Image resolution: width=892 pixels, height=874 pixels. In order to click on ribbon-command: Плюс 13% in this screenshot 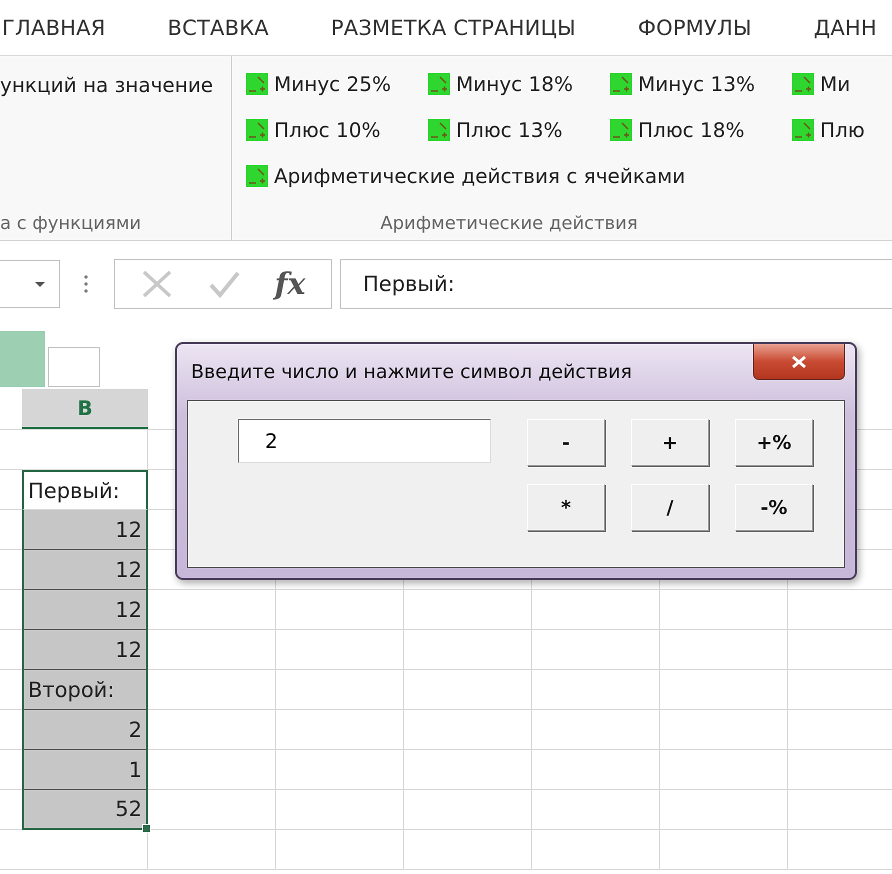, I will do `click(519, 130)`.